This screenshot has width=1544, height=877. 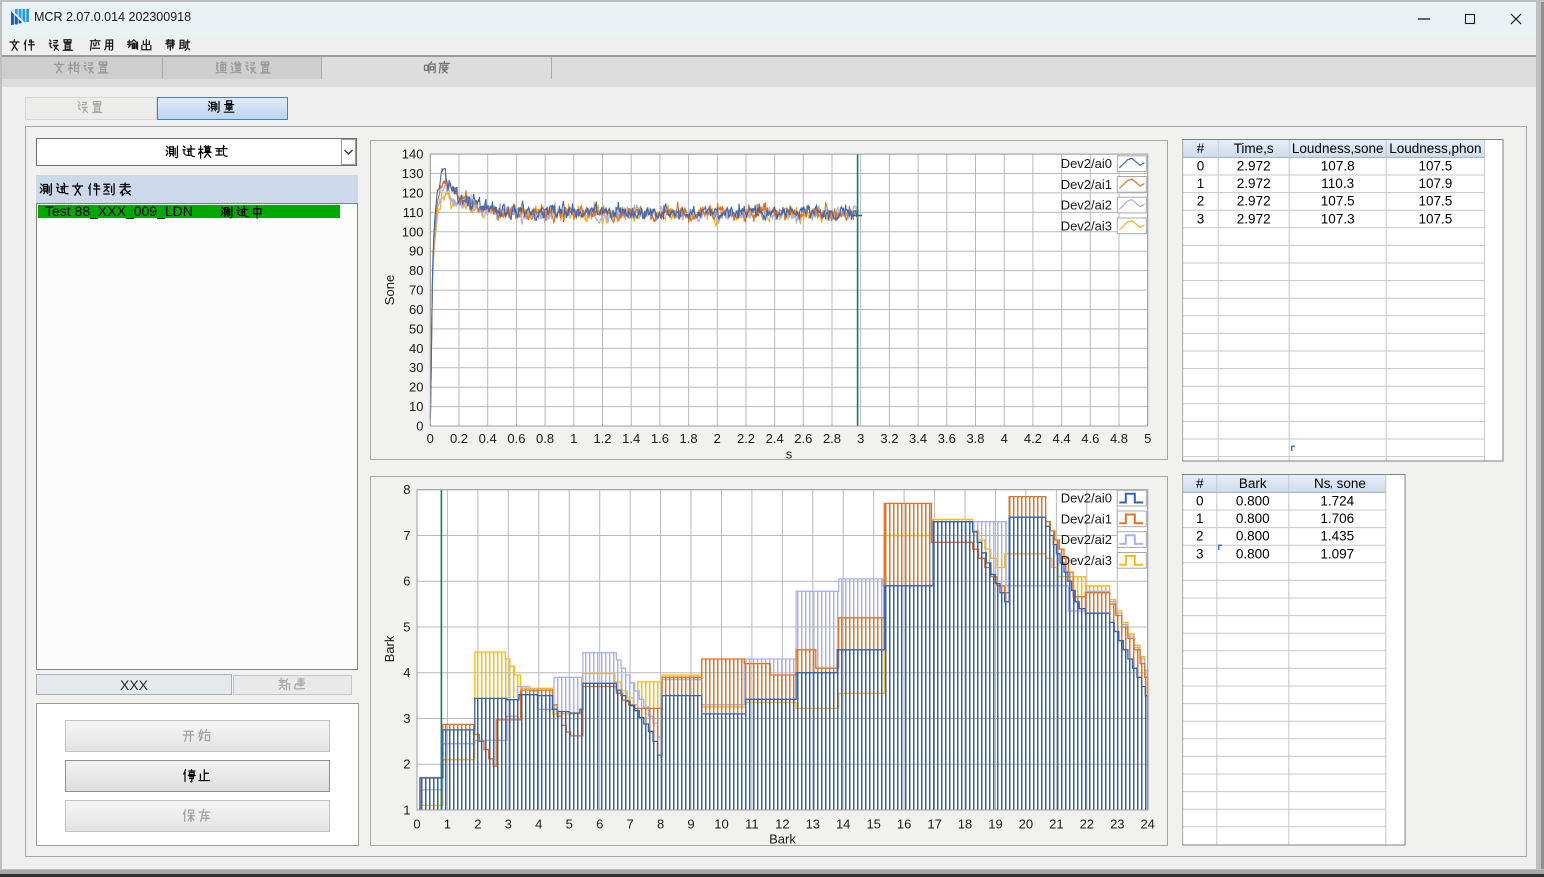 What do you see at coordinates (1117, 823) in the screenshot?
I see `svg-text: 23` at bounding box center [1117, 823].